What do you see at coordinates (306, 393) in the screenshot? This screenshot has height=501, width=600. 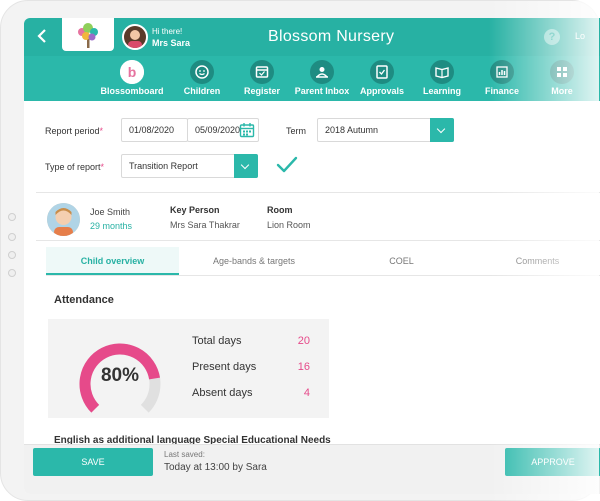 I see `absent-days-value: 4` at bounding box center [306, 393].